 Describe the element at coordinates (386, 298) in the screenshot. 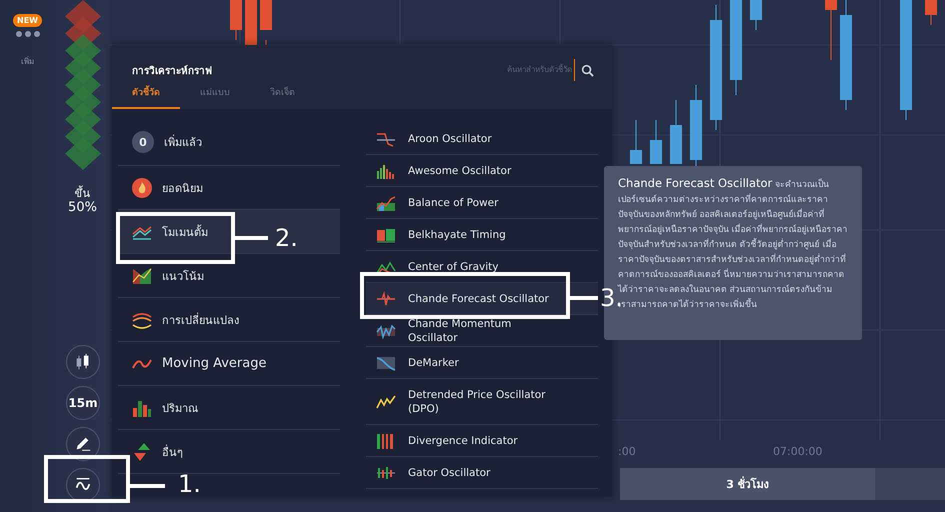

I see `pulse-line-icon` at that location.